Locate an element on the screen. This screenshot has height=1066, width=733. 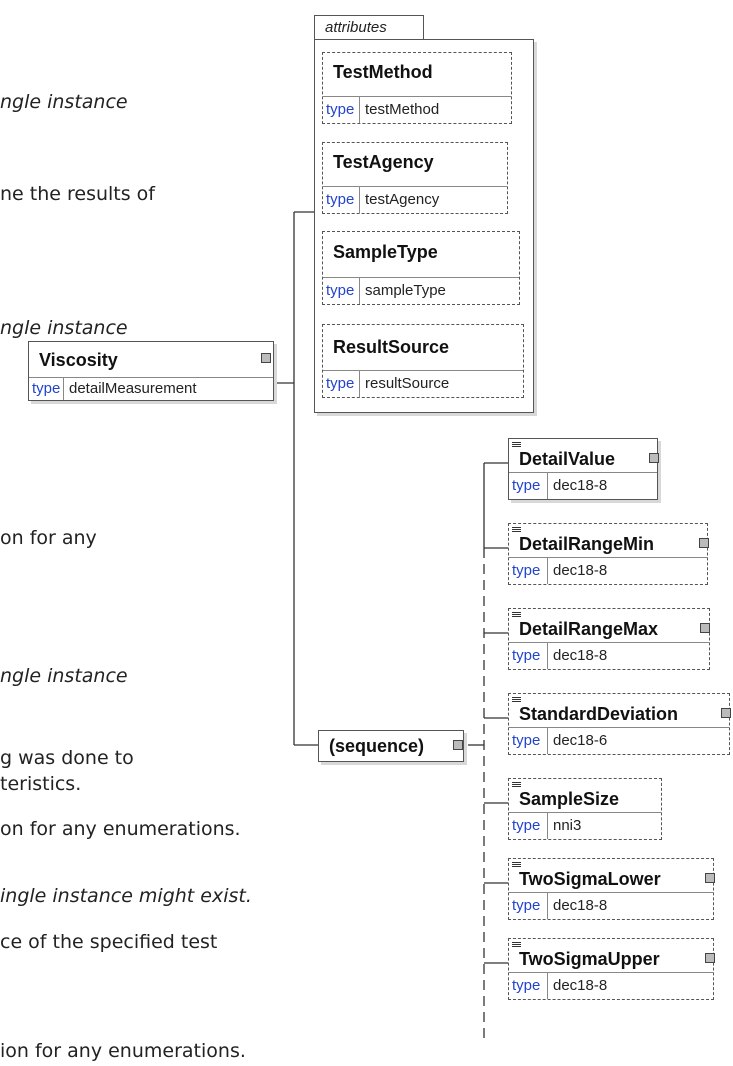
type-value: dec18-6 is located at coordinates (580, 740).